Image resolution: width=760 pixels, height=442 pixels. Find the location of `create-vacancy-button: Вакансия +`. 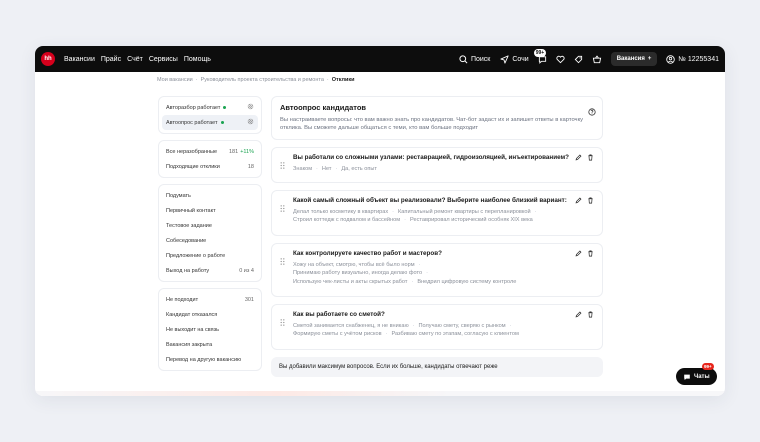

create-vacancy-button: Вакансия + is located at coordinates (634, 59).